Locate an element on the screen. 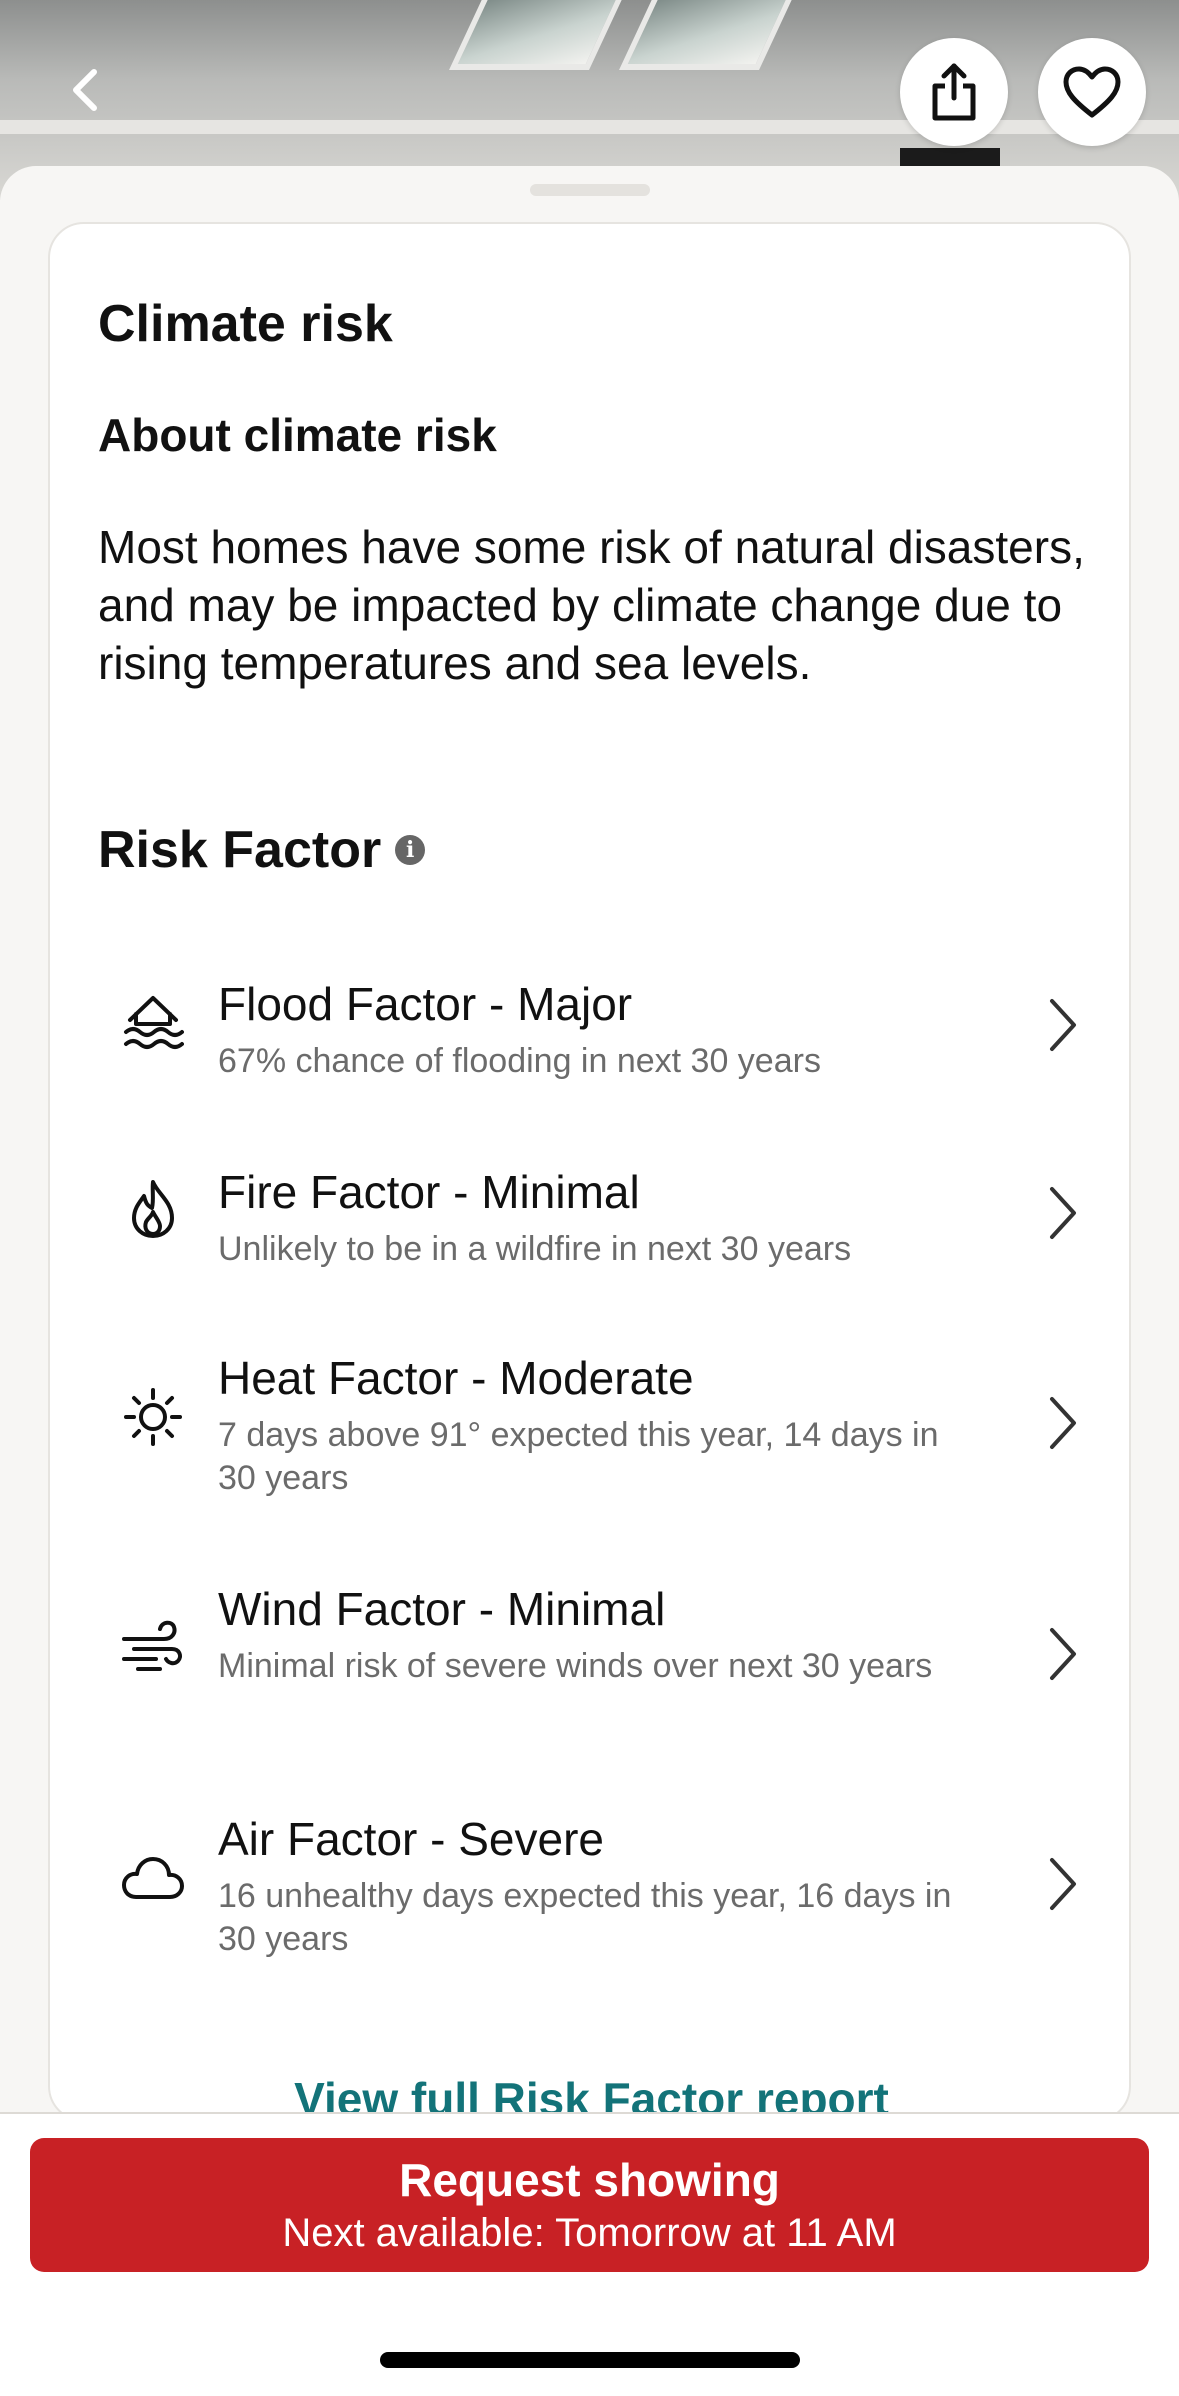 The height and width of the screenshot is (2396, 1179). cloud-icon is located at coordinates (153, 1878).